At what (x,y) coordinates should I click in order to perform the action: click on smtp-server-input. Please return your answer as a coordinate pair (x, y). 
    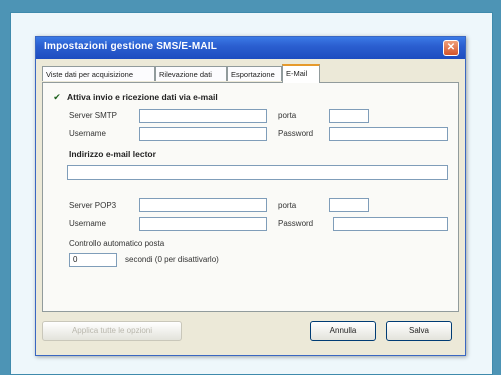
    Looking at the image, I should click on (203, 116).